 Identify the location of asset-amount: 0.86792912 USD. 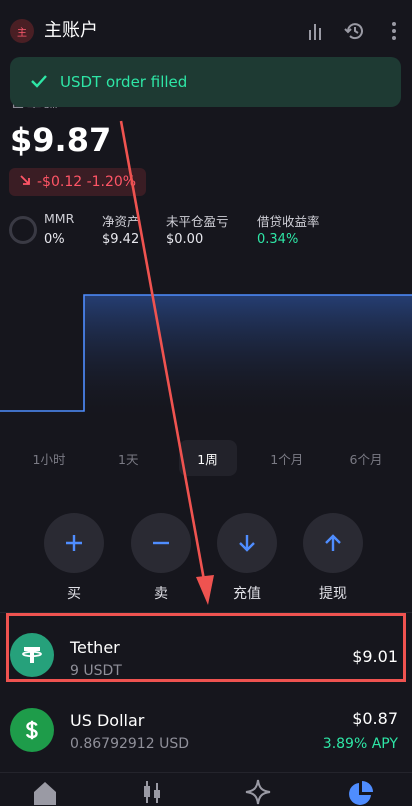
(129, 744).